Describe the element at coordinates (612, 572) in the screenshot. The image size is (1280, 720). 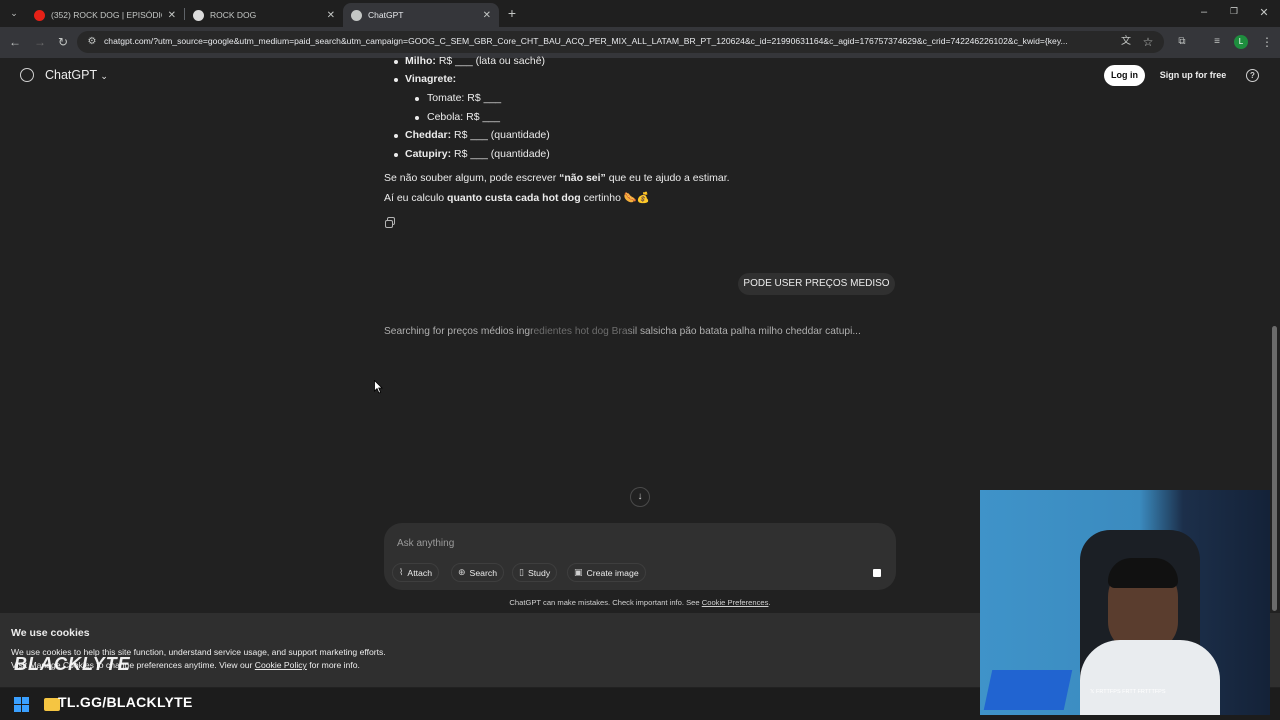
I see `create-image-label: Create image` at that location.